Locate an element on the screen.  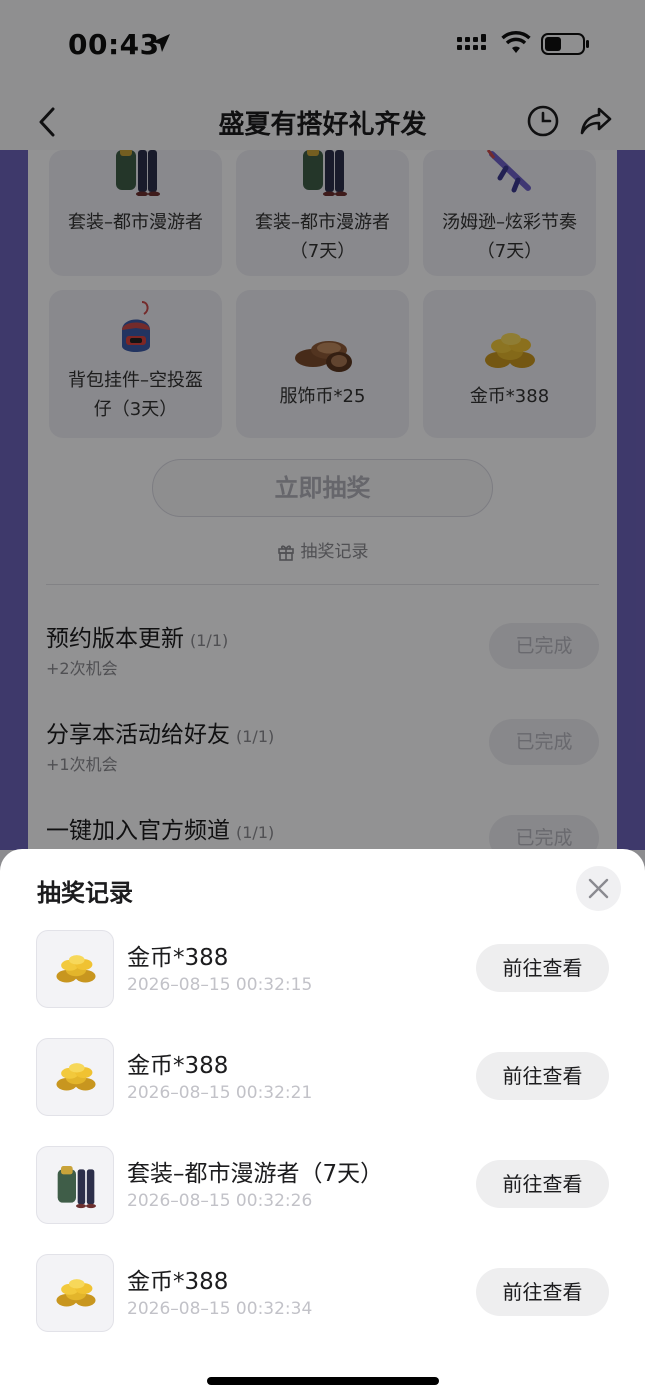
sheet-title: 抽奖记录 is located at coordinates (85, 893).